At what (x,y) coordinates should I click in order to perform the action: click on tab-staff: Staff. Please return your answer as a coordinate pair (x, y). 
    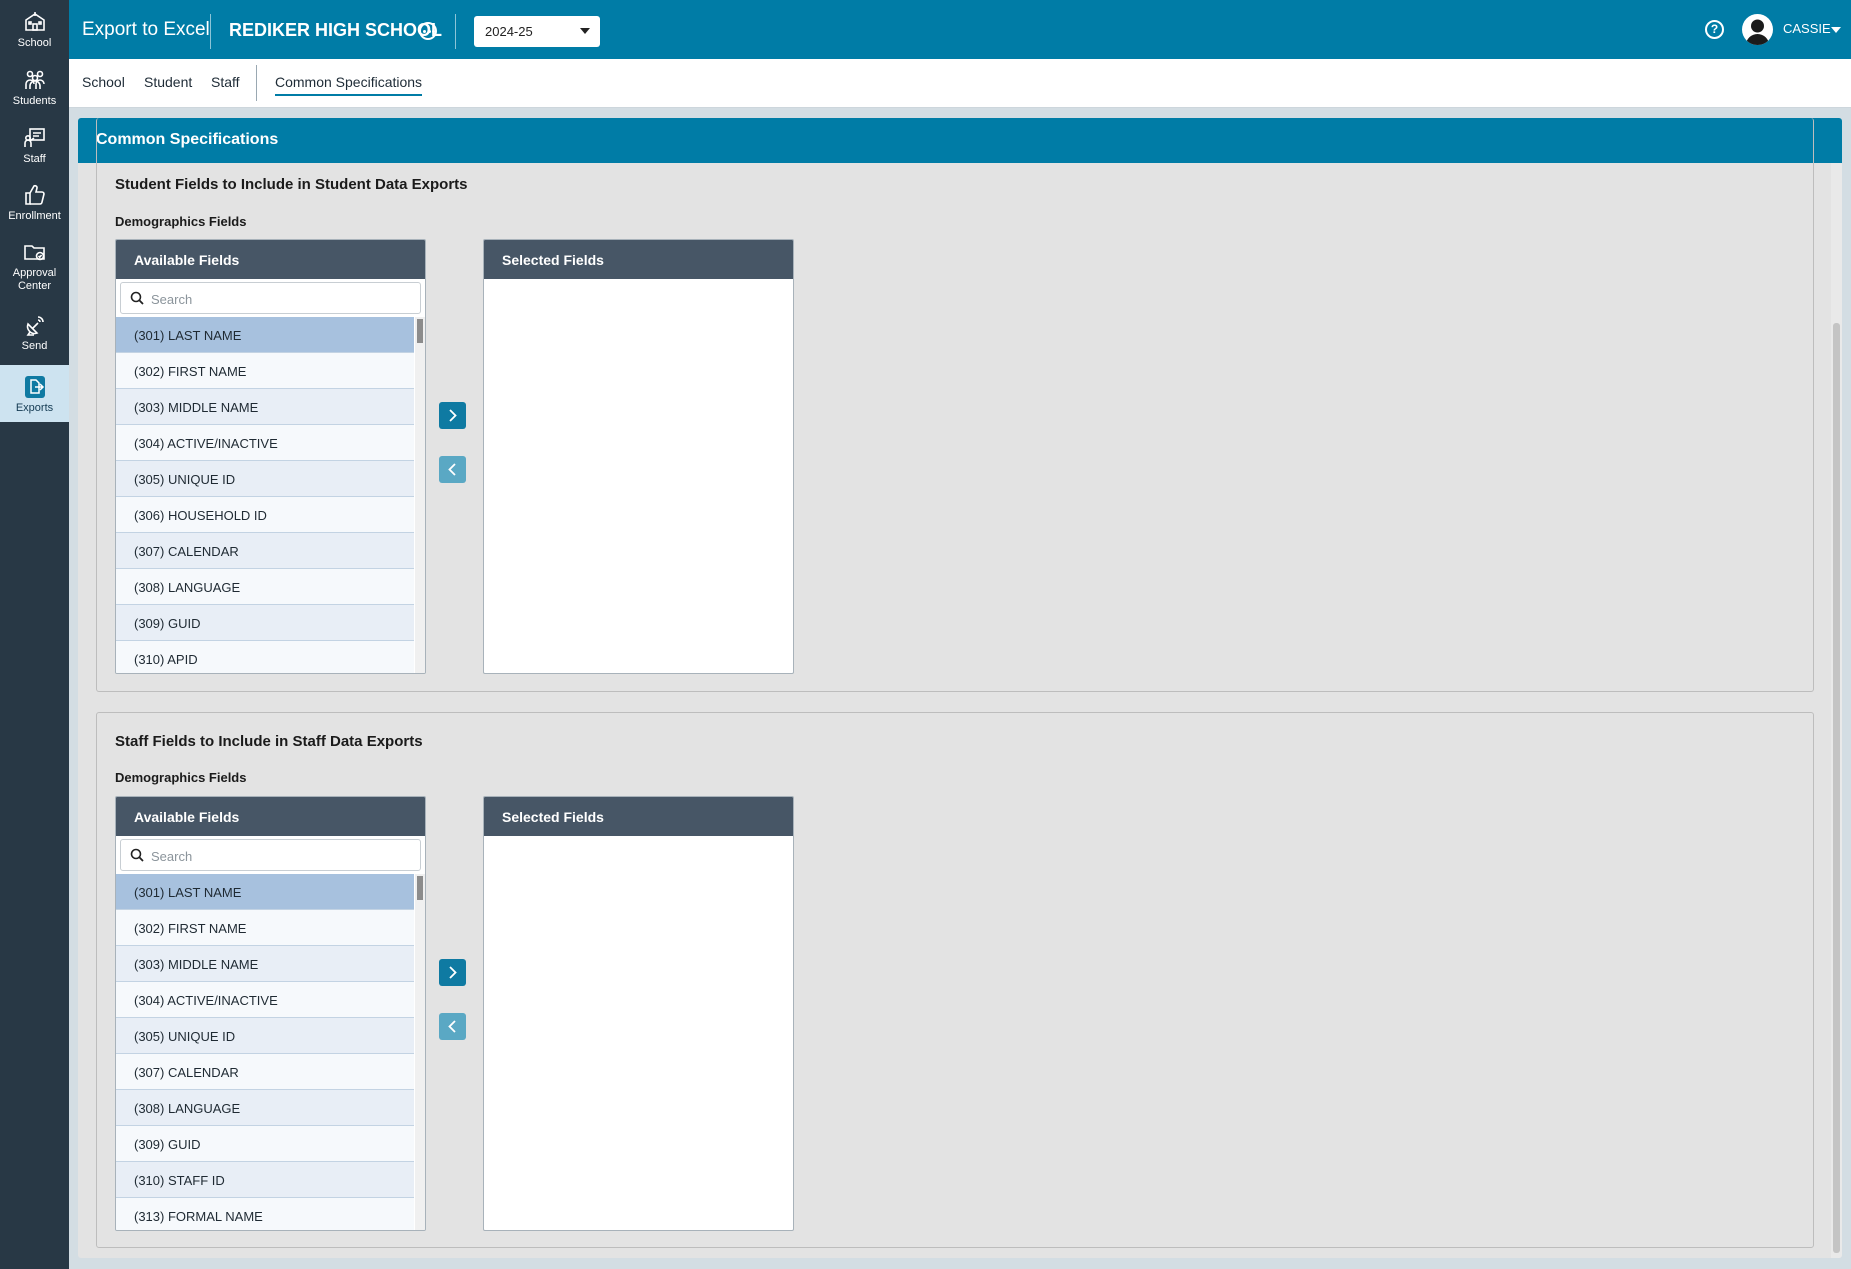
    Looking at the image, I should click on (225, 84).